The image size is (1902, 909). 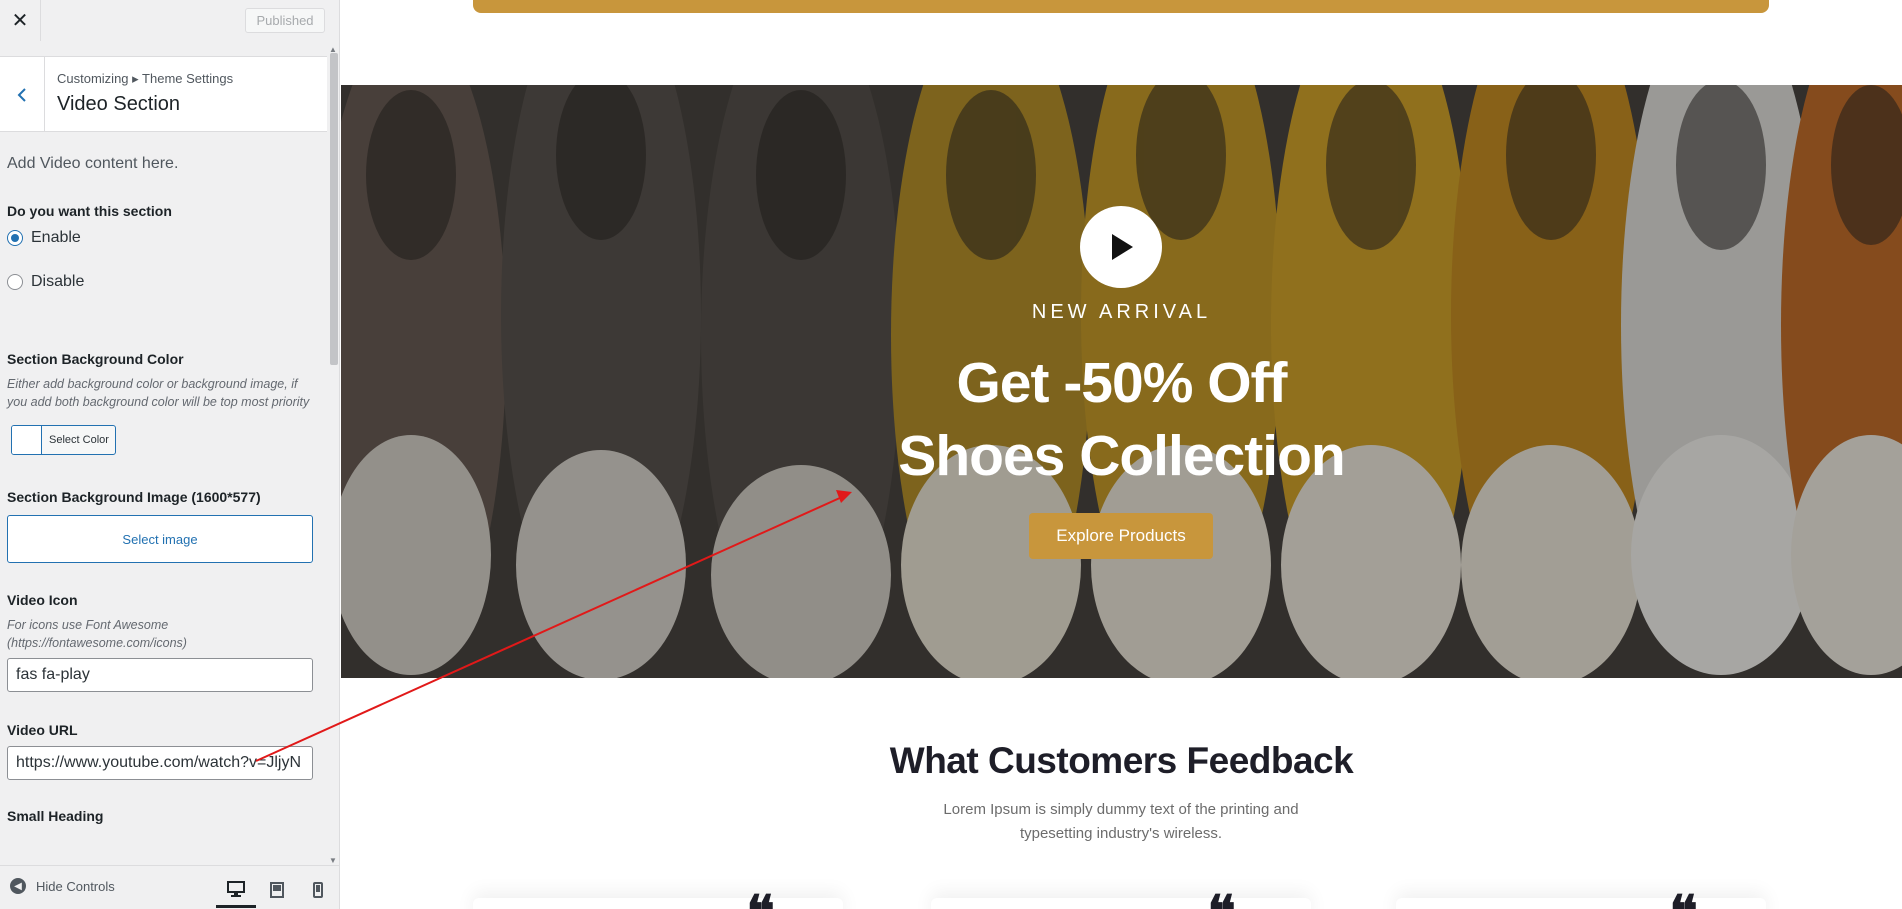 What do you see at coordinates (75, 886) in the screenshot?
I see `hide-controls-label: Hide Controls` at bounding box center [75, 886].